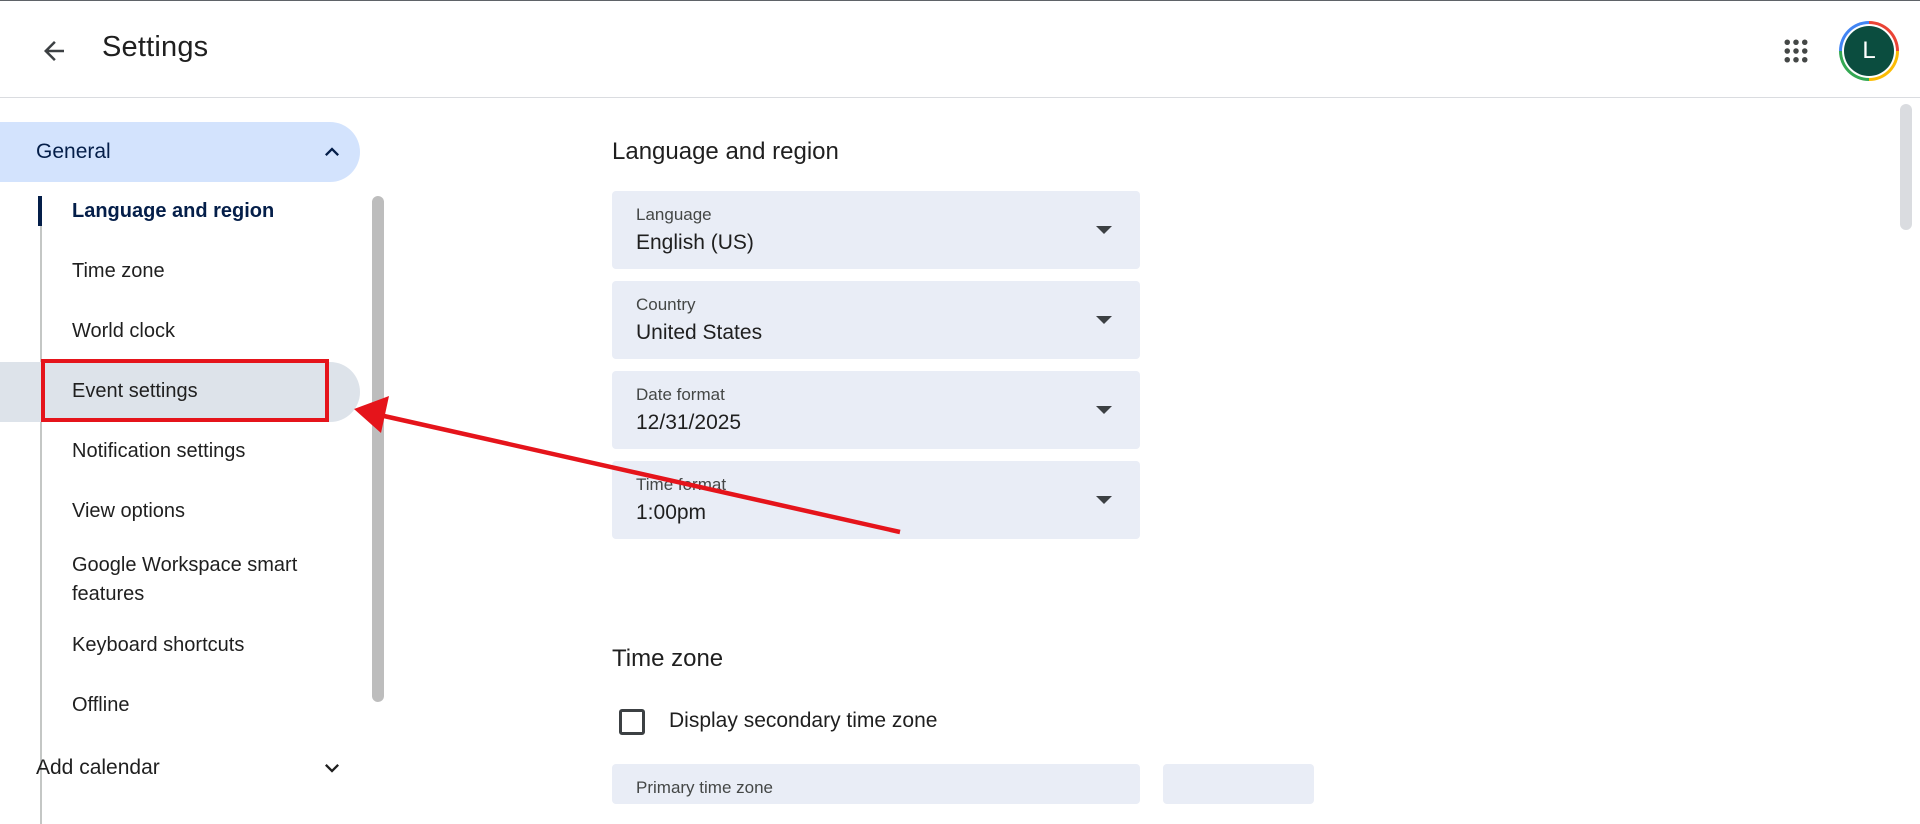 Image resolution: width=1920 pixels, height=824 pixels. I want to click on primary-time-zone-select: Primary time zone, so click(876, 784).